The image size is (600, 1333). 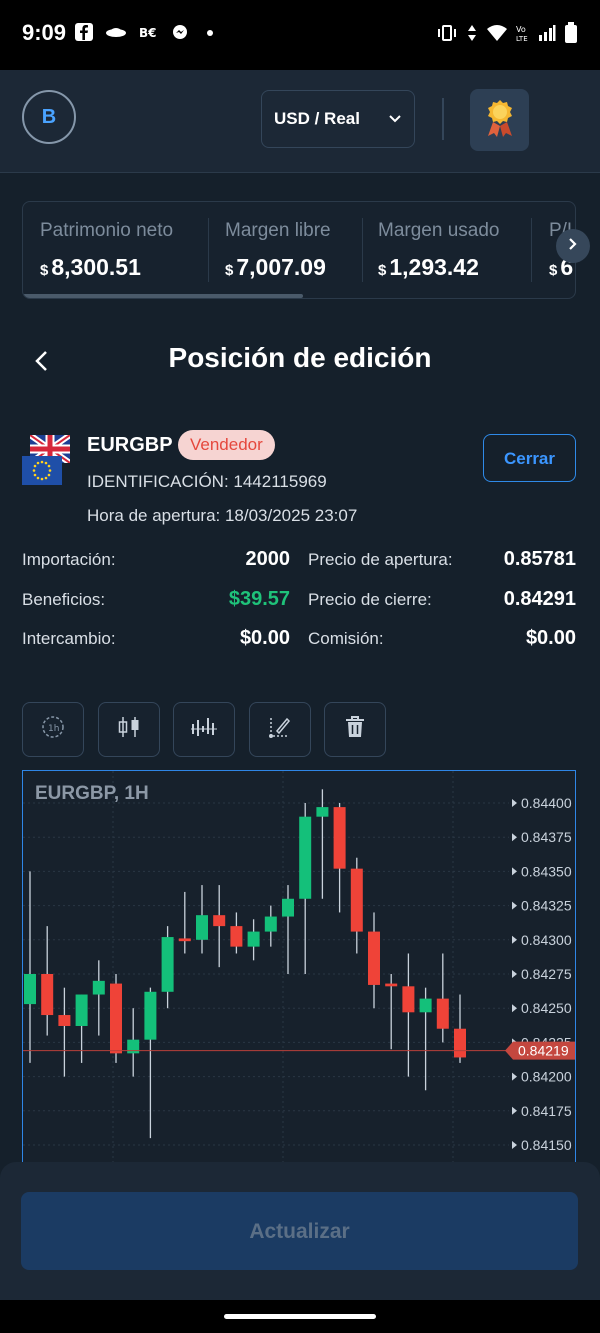 What do you see at coordinates (64, 599) in the screenshot?
I see `profit-label: Beneficios:` at bounding box center [64, 599].